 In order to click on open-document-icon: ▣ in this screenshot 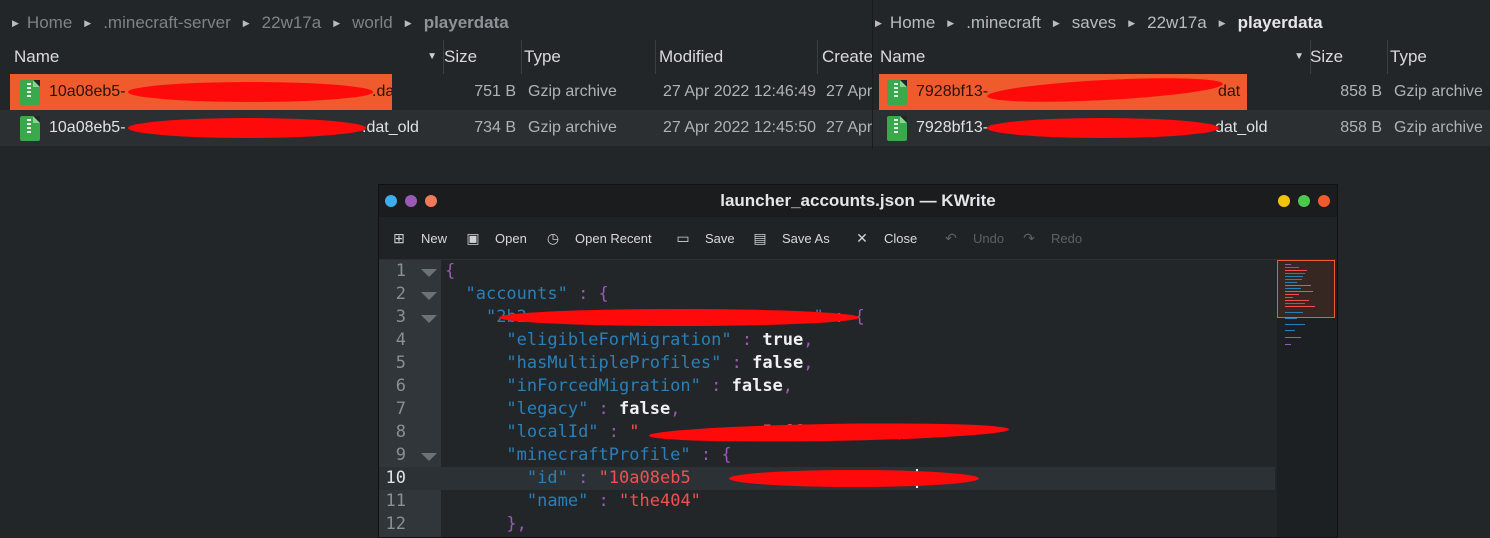, I will do `click(473, 237)`.